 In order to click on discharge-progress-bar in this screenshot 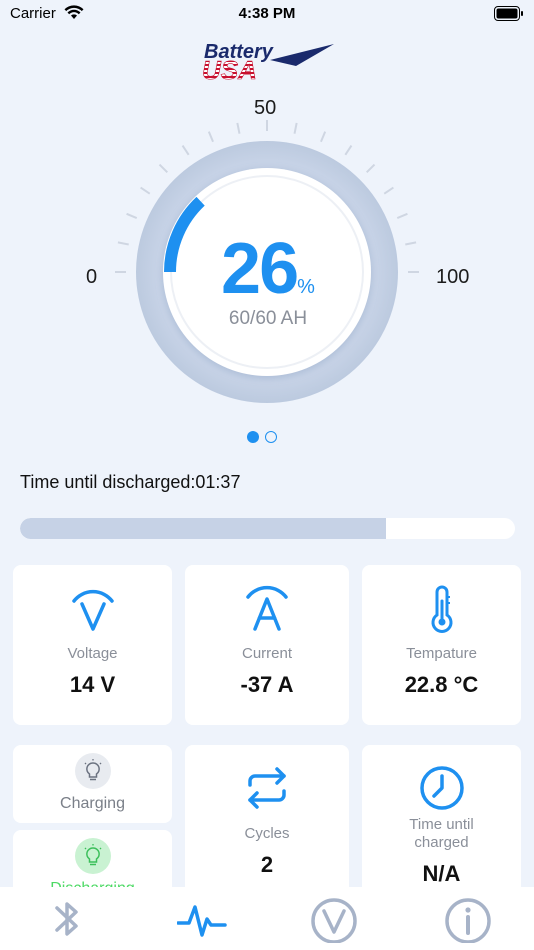, I will do `click(267, 528)`.